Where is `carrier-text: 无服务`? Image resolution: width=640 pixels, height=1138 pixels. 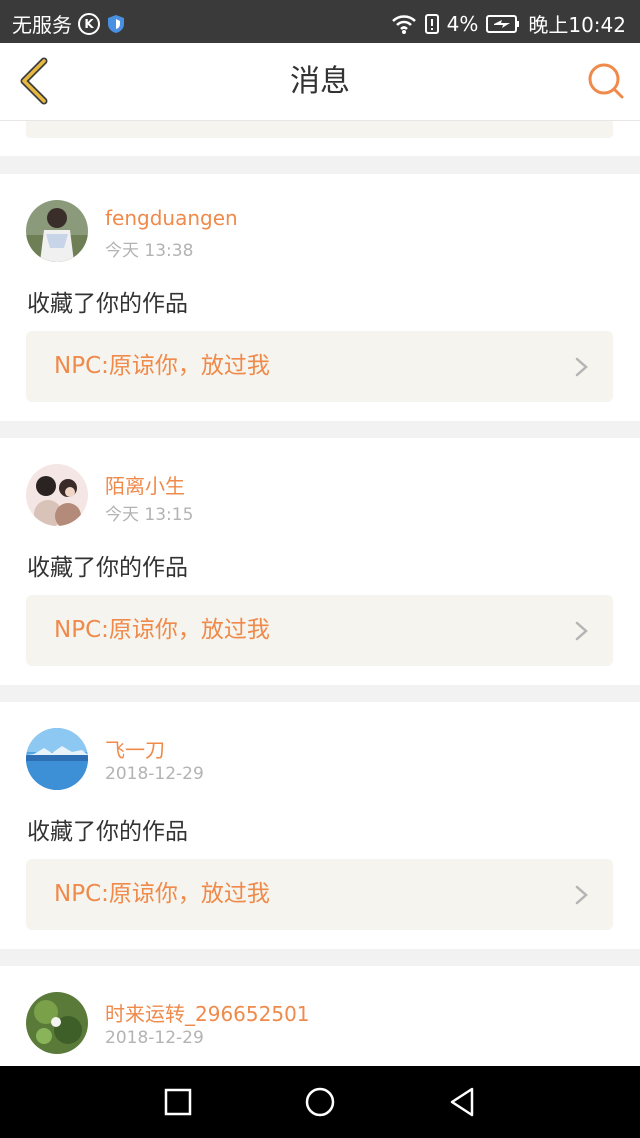
carrier-text: 无服务 is located at coordinates (42, 25).